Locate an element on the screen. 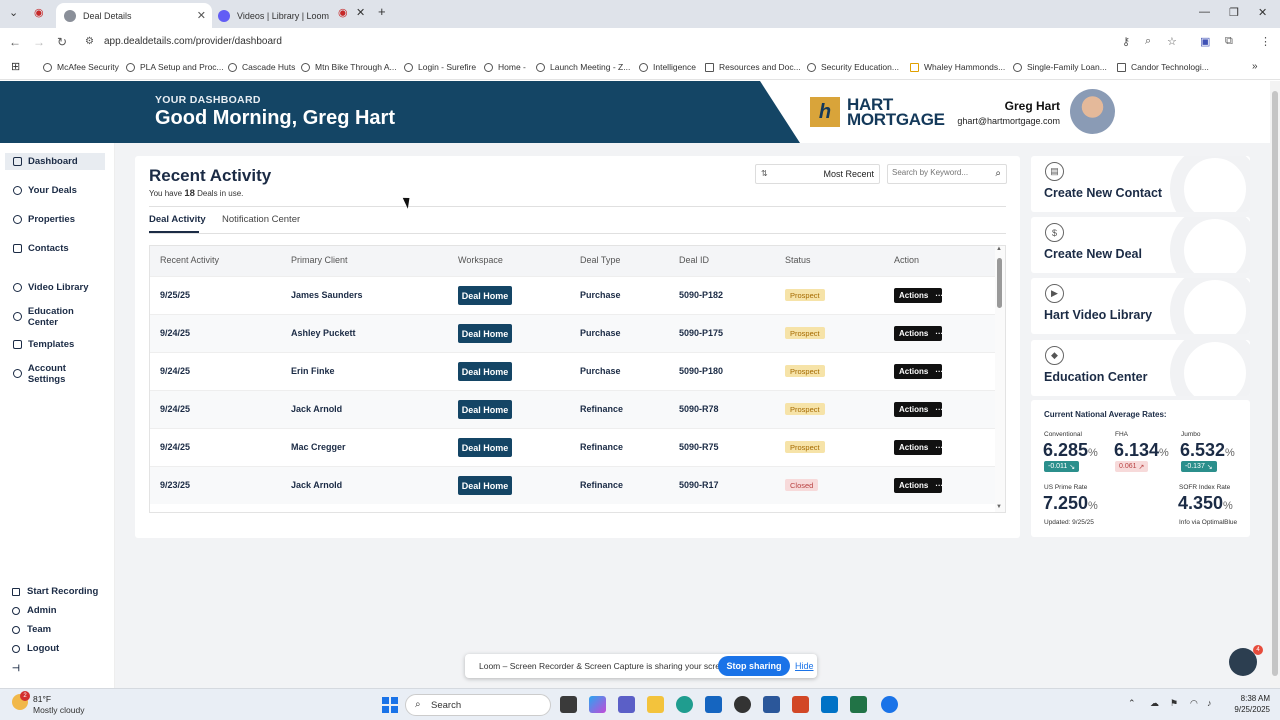 The width and height of the screenshot is (1280, 720). new-tab-icon: + is located at coordinates (382, 11).